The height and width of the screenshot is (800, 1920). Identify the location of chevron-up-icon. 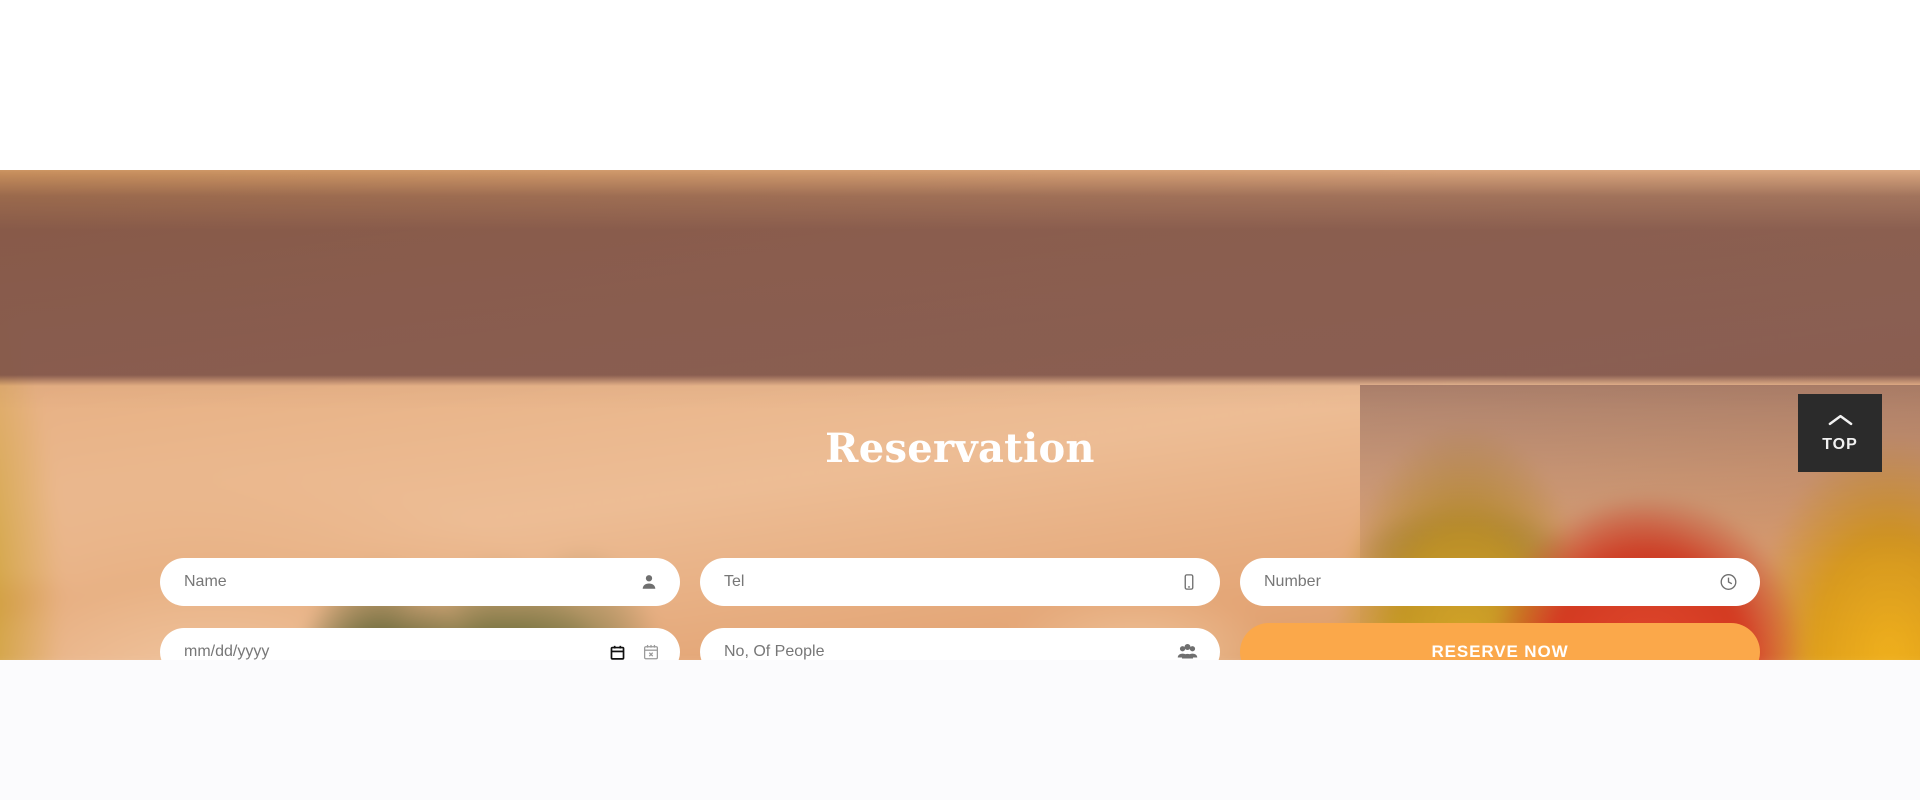
(1840, 420).